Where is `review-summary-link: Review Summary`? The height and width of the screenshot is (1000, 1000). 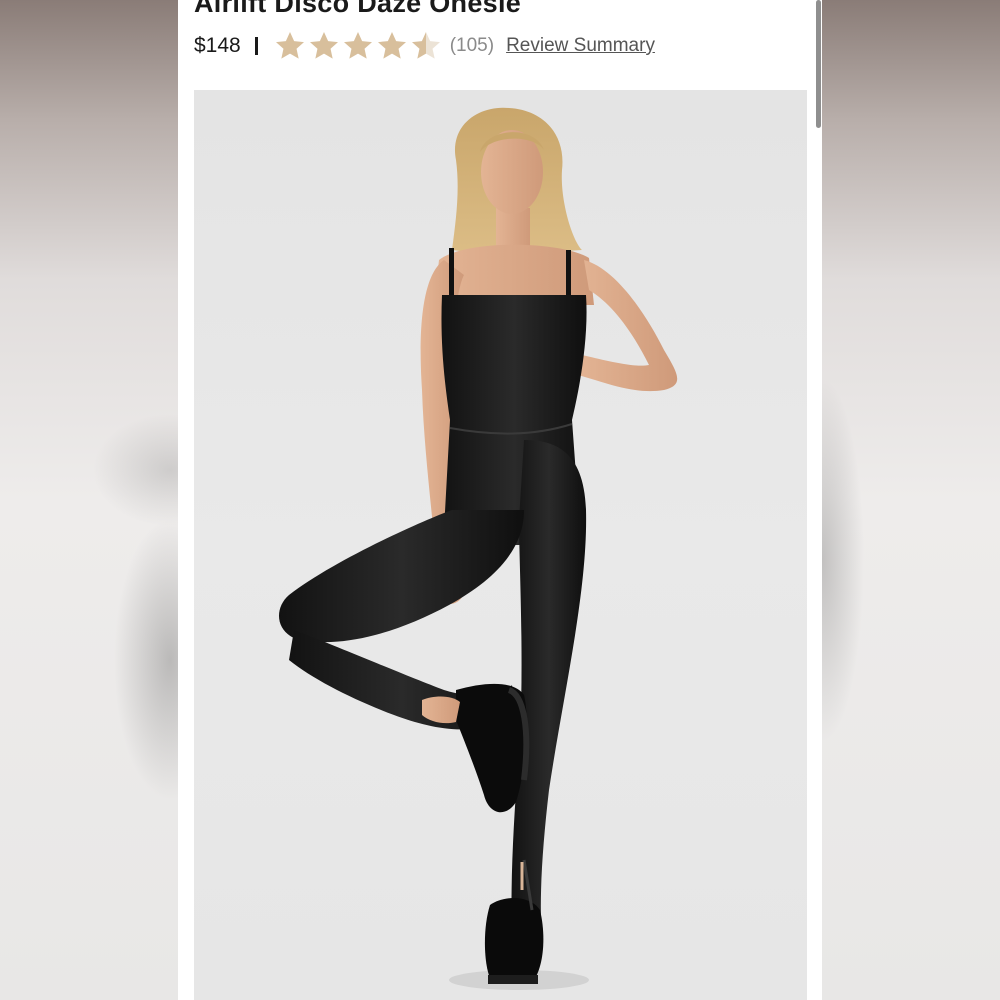 review-summary-link: Review Summary is located at coordinates (580, 46).